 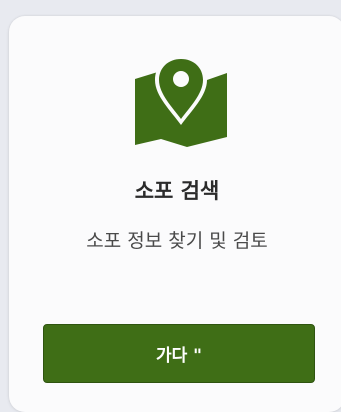 What do you see at coordinates (177, 191) in the screenshot?
I see `card-title: 소포 검색` at bounding box center [177, 191].